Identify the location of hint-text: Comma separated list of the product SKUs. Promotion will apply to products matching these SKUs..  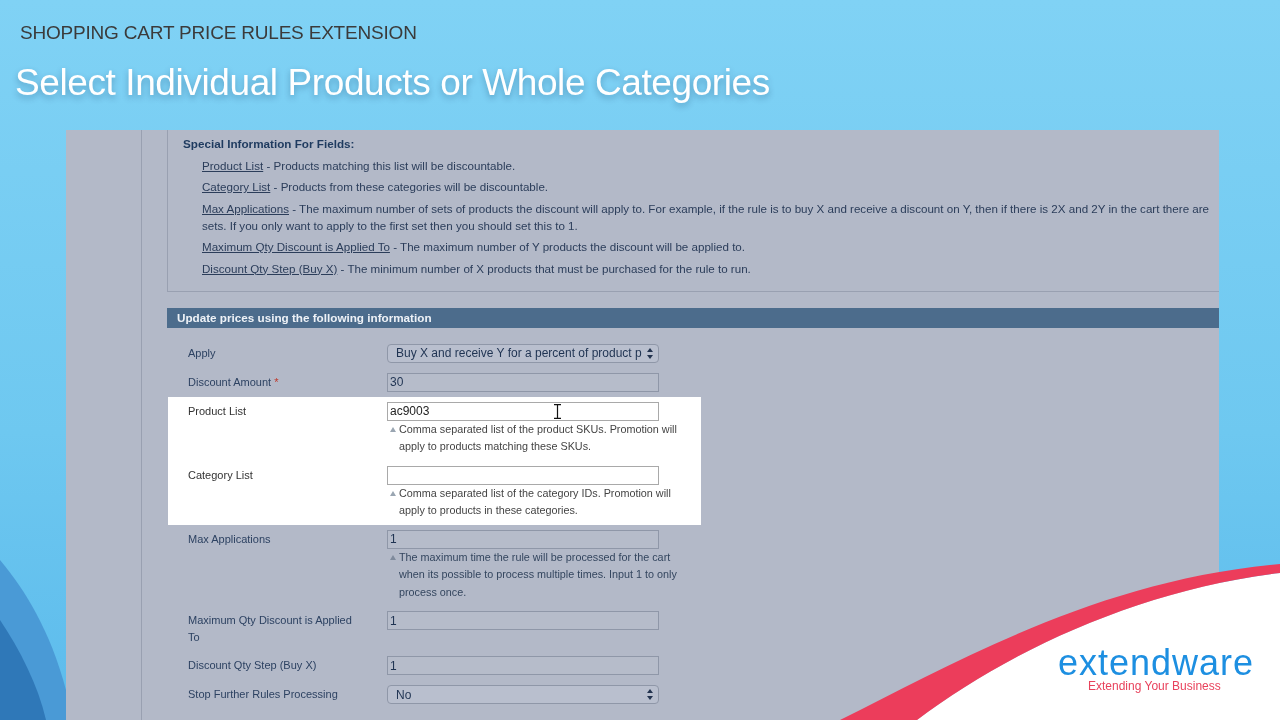
(538, 437).